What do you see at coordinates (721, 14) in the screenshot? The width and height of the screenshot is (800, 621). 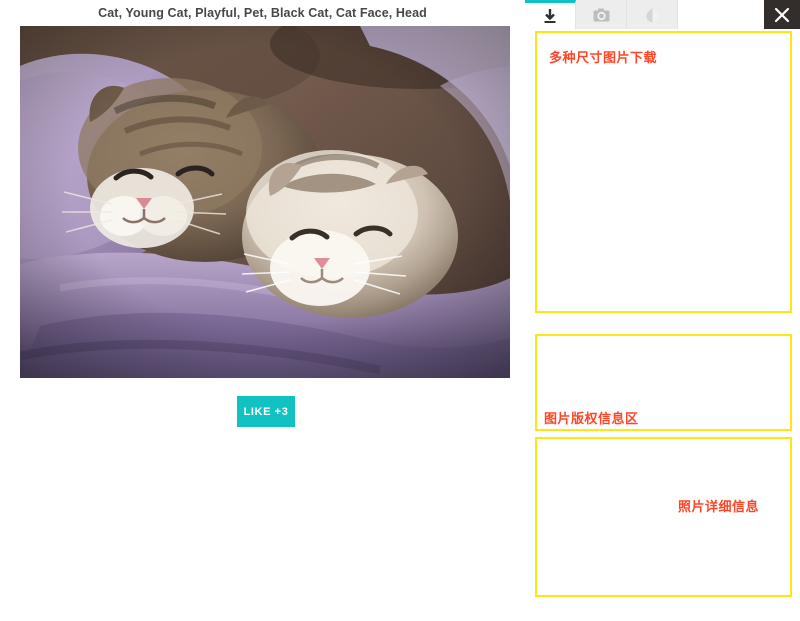 I see `tabbar-spacer` at bounding box center [721, 14].